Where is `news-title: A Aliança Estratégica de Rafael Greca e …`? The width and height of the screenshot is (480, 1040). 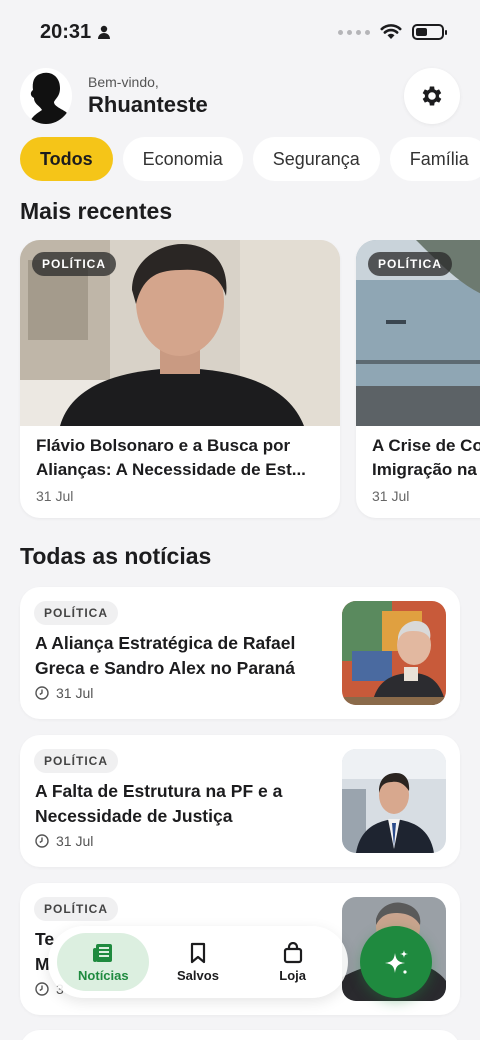
news-title: A Aliança Estratégica de Rafael Greca e … is located at coordinates (165, 655).